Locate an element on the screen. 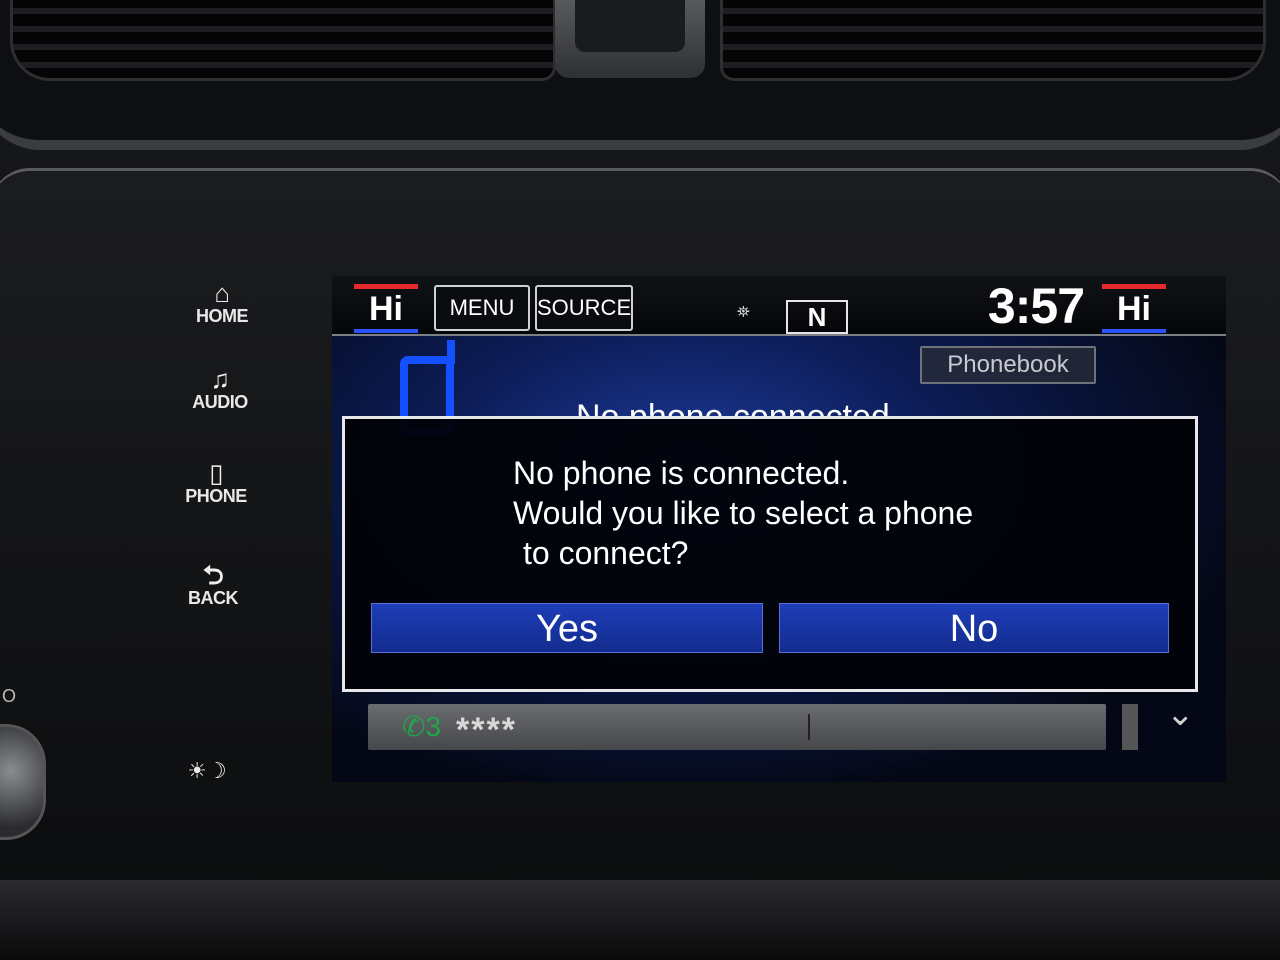 This screenshot has width=1280, height=960. driver-temperature: Hi is located at coordinates (386, 308).